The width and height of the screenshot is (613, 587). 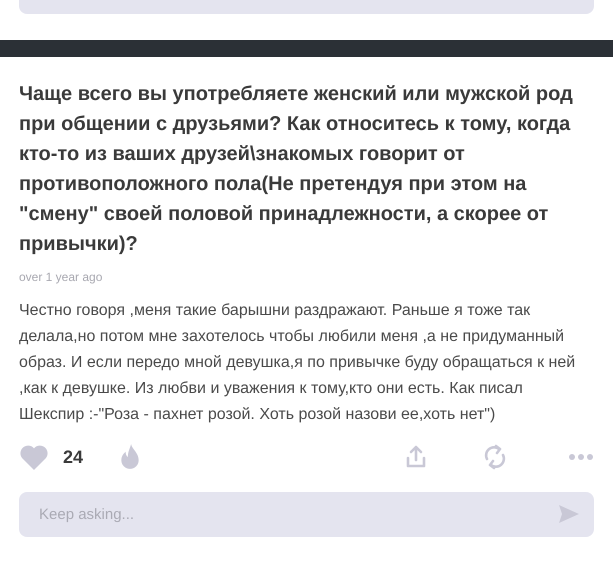 I want to click on heart-icon, so click(x=34, y=457).